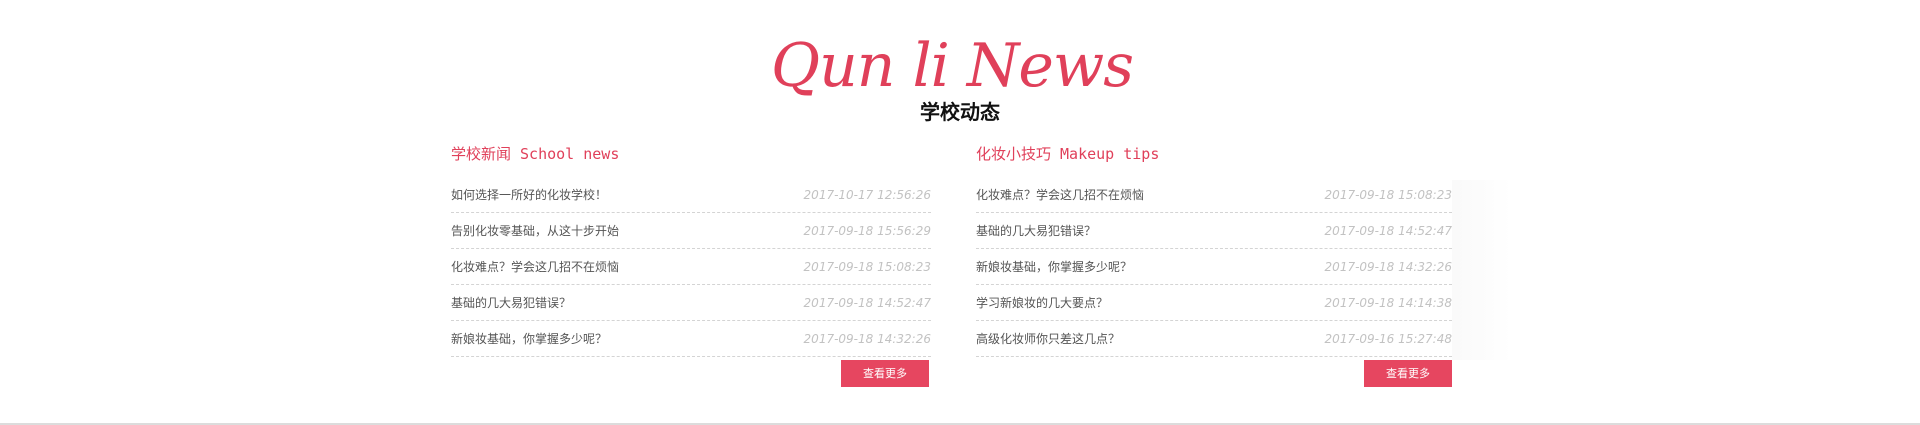  Describe the element at coordinates (1042, 302) in the screenshot. I see `tip-item-title: 学习新娘妆的几大要点？` at that location.